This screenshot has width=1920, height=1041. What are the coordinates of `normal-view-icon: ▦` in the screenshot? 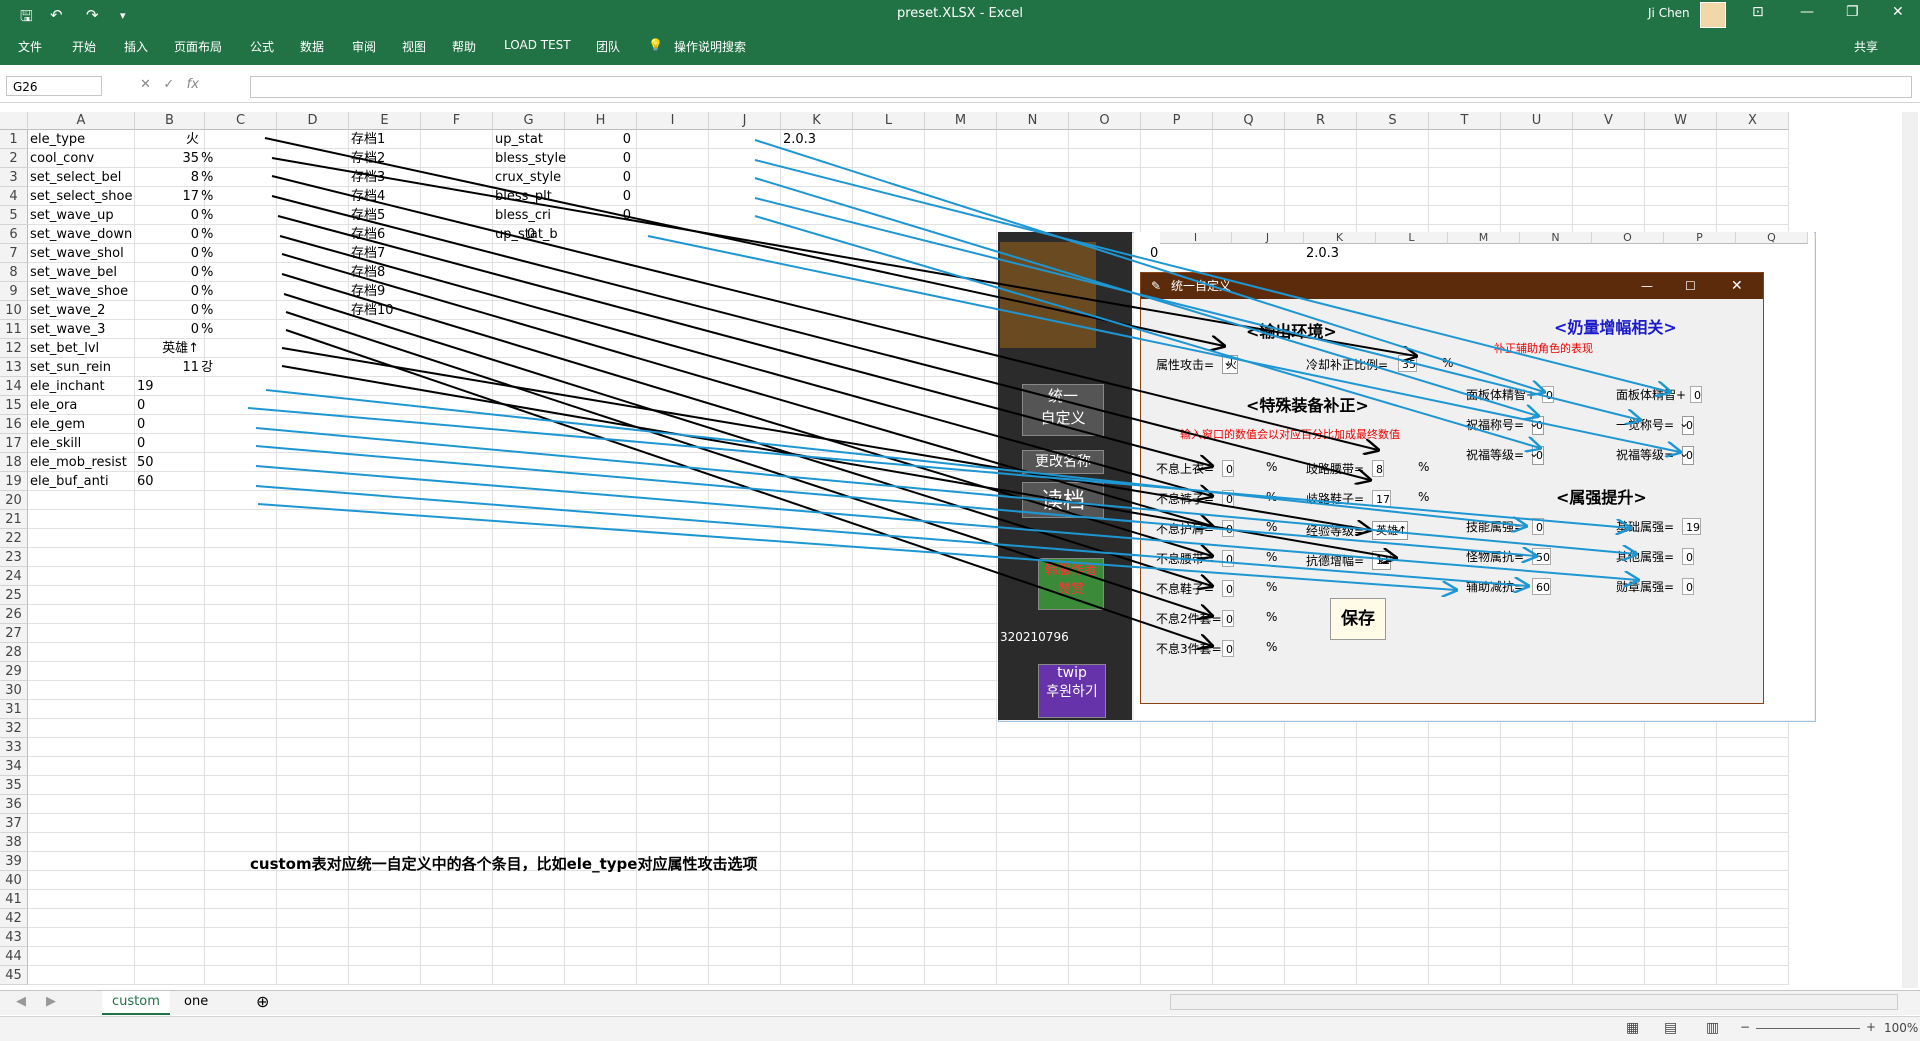 It's located at (1632, 1028).